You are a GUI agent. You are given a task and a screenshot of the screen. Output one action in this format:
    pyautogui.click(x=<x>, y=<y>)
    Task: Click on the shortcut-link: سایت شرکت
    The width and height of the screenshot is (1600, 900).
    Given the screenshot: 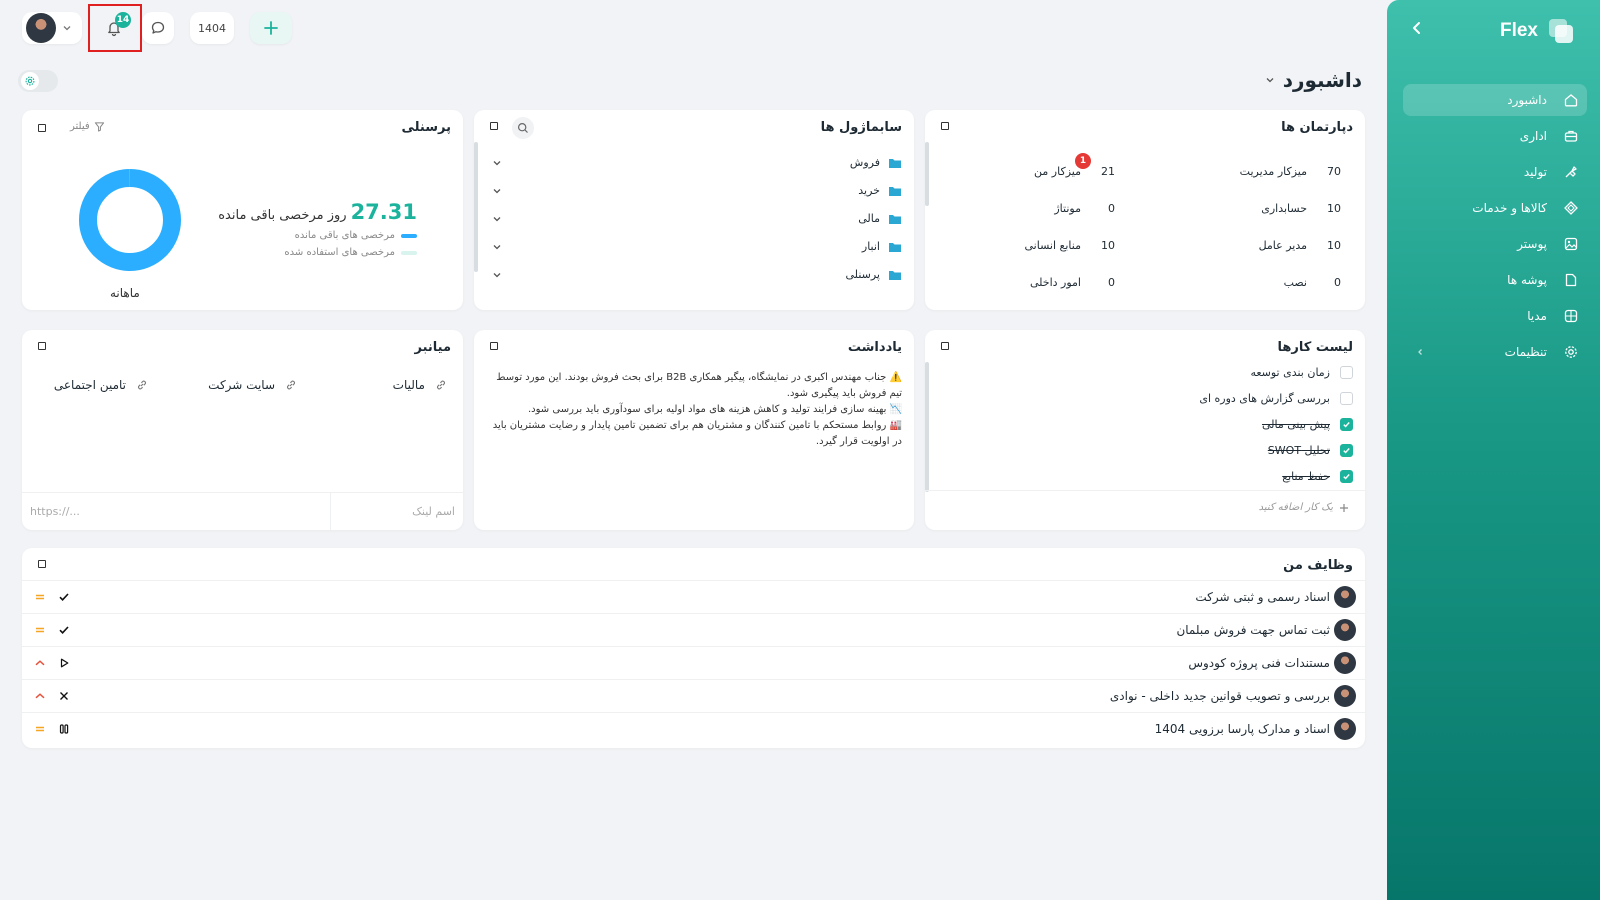 What is the action you would take?
    pyautogui.click(x=252, y=385)
    